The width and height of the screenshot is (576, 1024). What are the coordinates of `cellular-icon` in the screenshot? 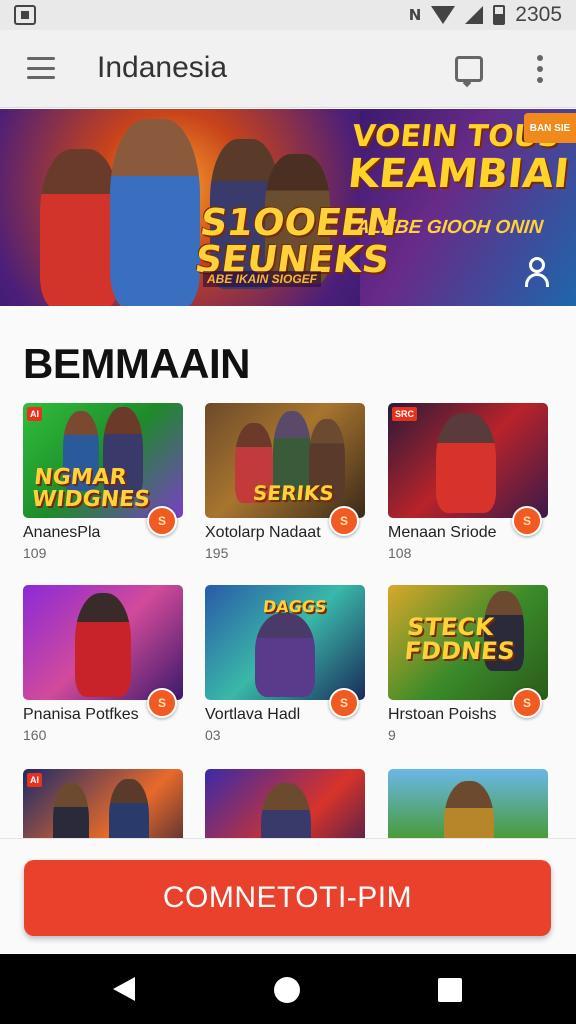 It's located at (474, 15).